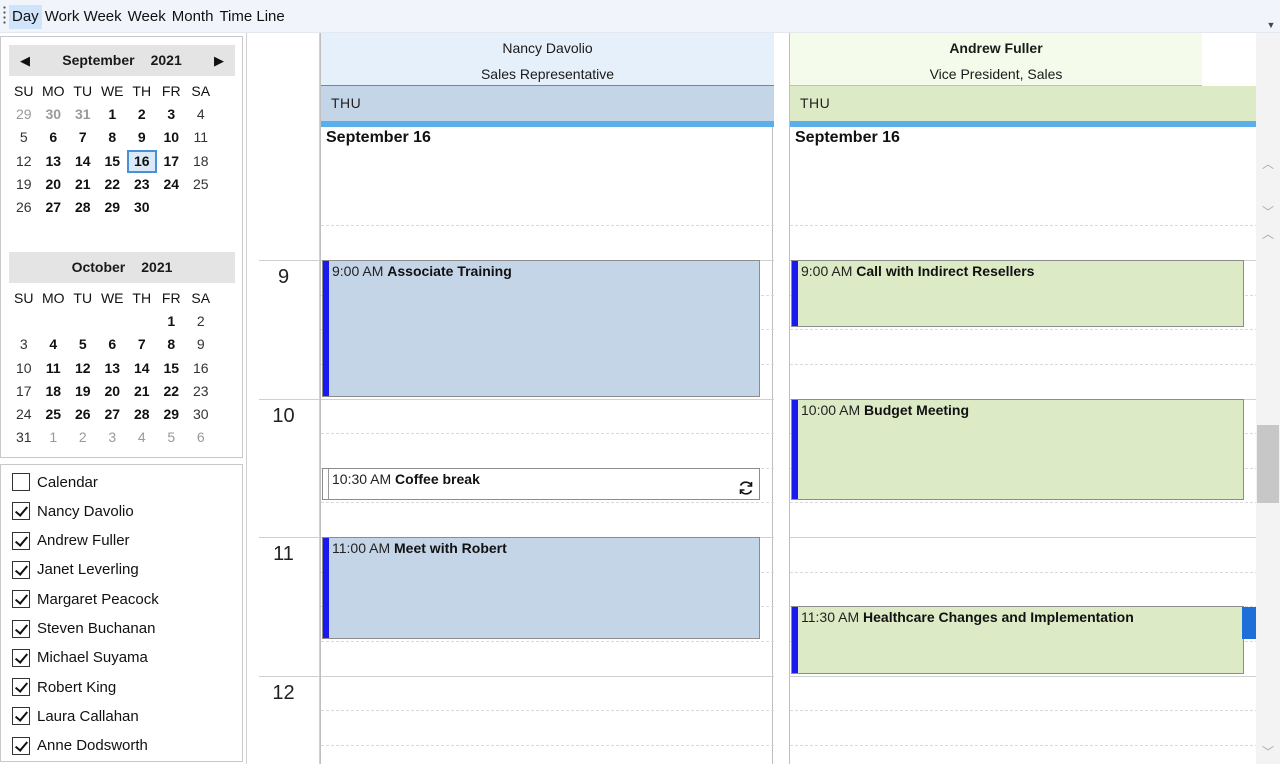  Describe the element at coordinates (996, 59) in the screenshot. I see `resource-header: Andrew Fuller Vice President, Sales` at that location.